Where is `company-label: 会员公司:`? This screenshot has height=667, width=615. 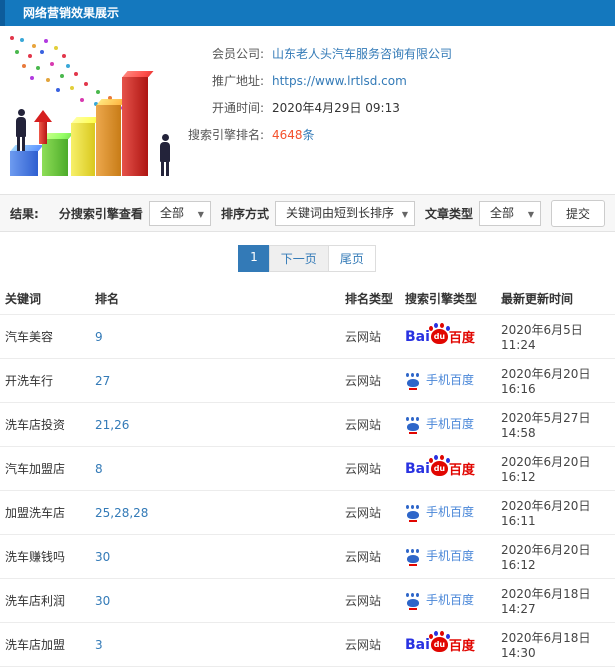 company-label: 会员公司: is located at coordinates (237, 54).